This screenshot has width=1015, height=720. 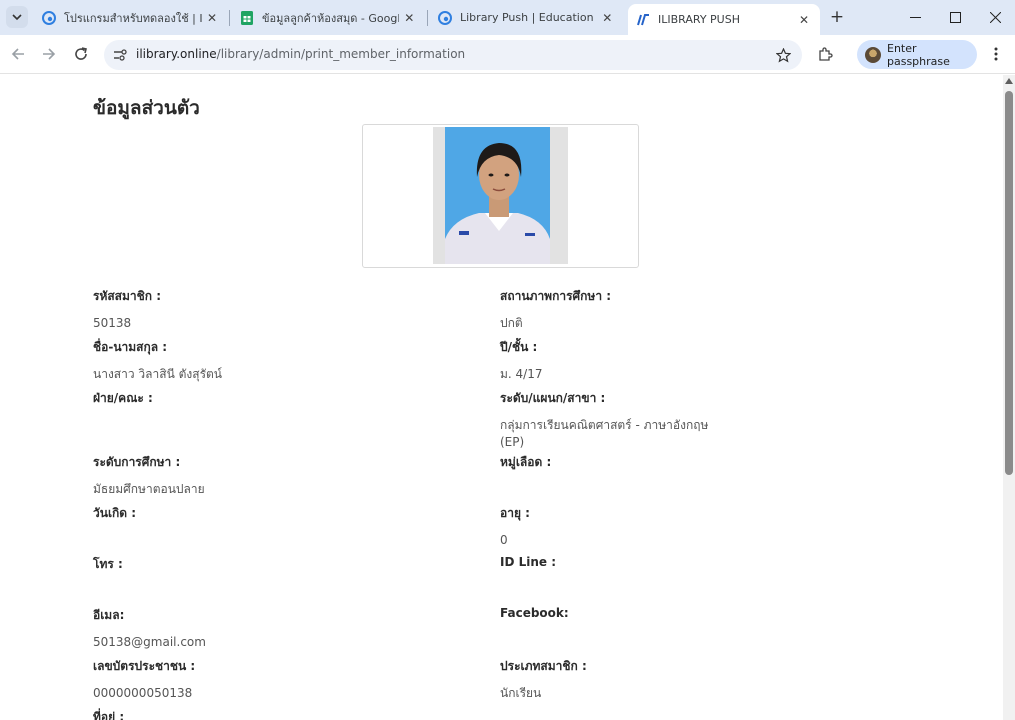 I want to click on field-value: 50138, so click(x=112, y=323).